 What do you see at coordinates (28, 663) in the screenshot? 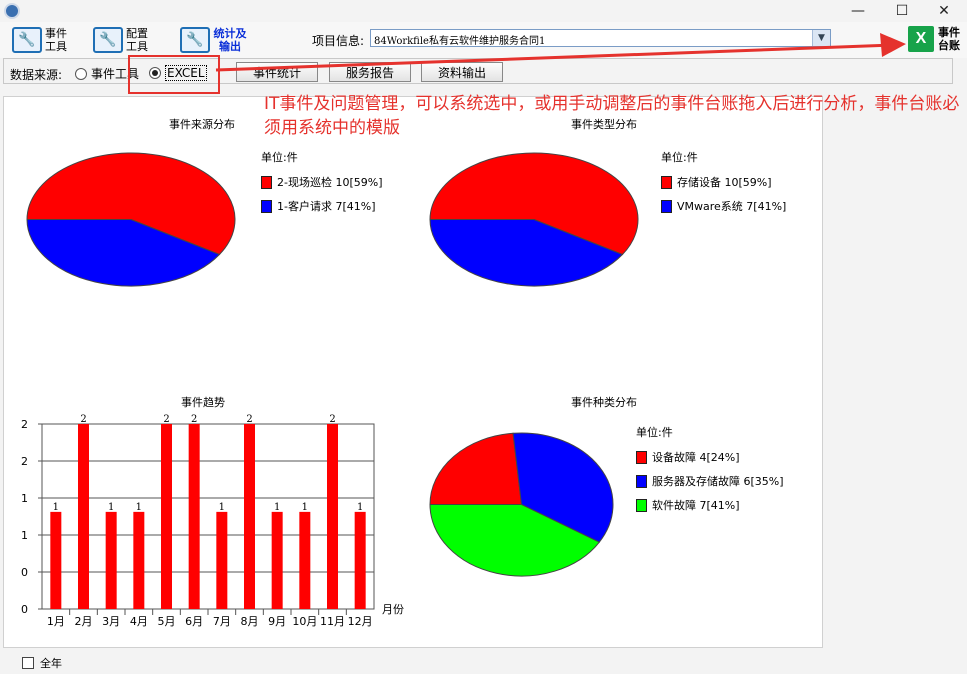
I see `checkbox-box` at bounding box center [28, 663].